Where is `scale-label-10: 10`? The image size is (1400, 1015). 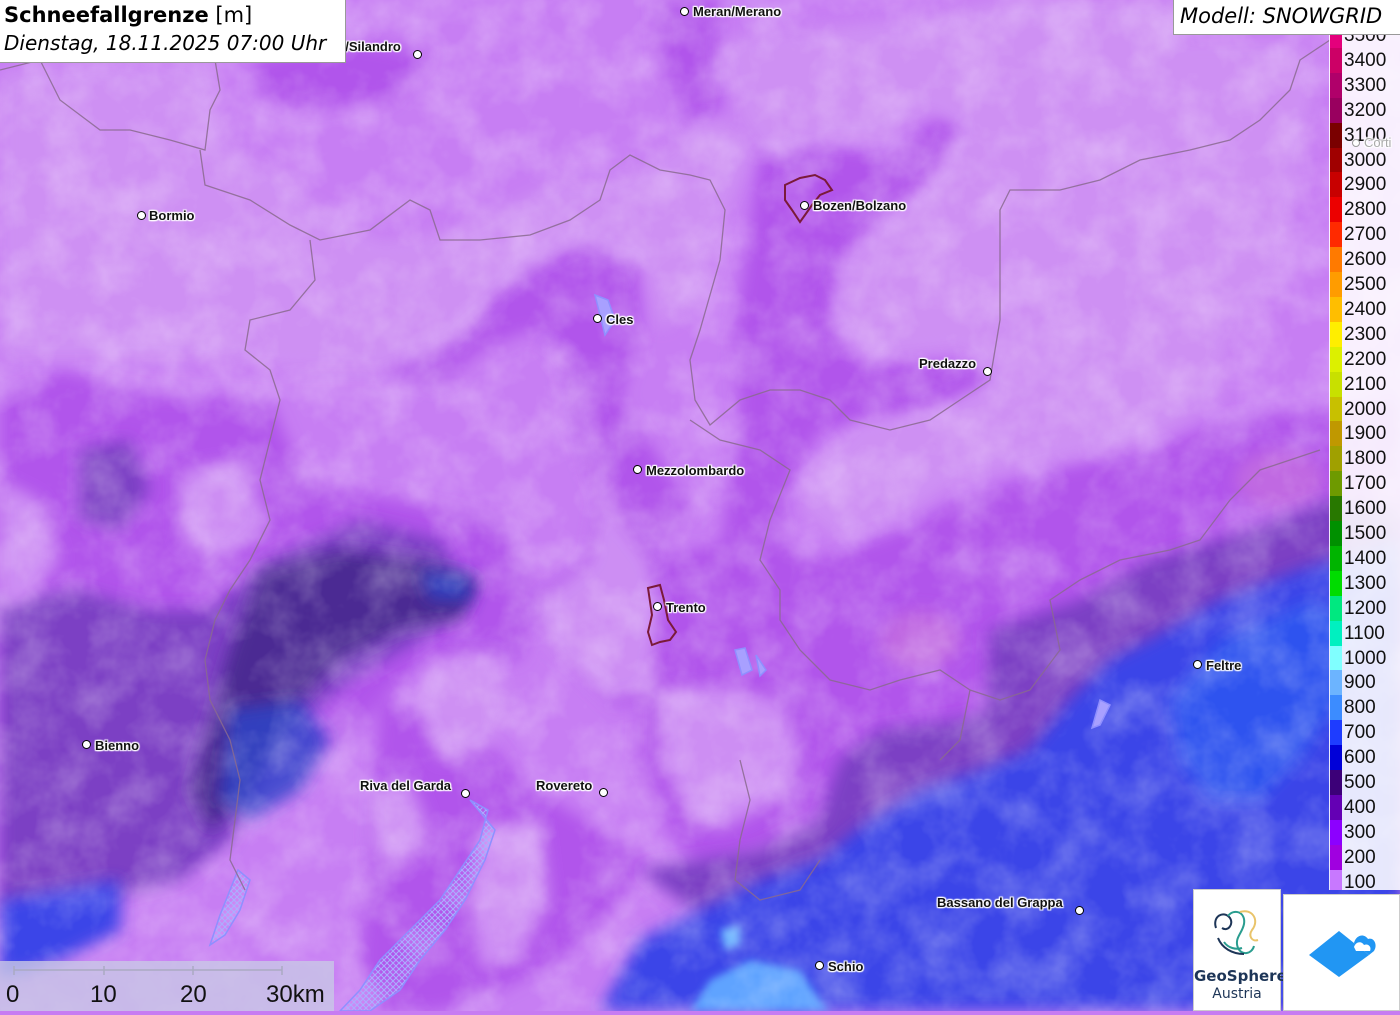 scale-label-10: 10 is located at coordinates (103, 994).